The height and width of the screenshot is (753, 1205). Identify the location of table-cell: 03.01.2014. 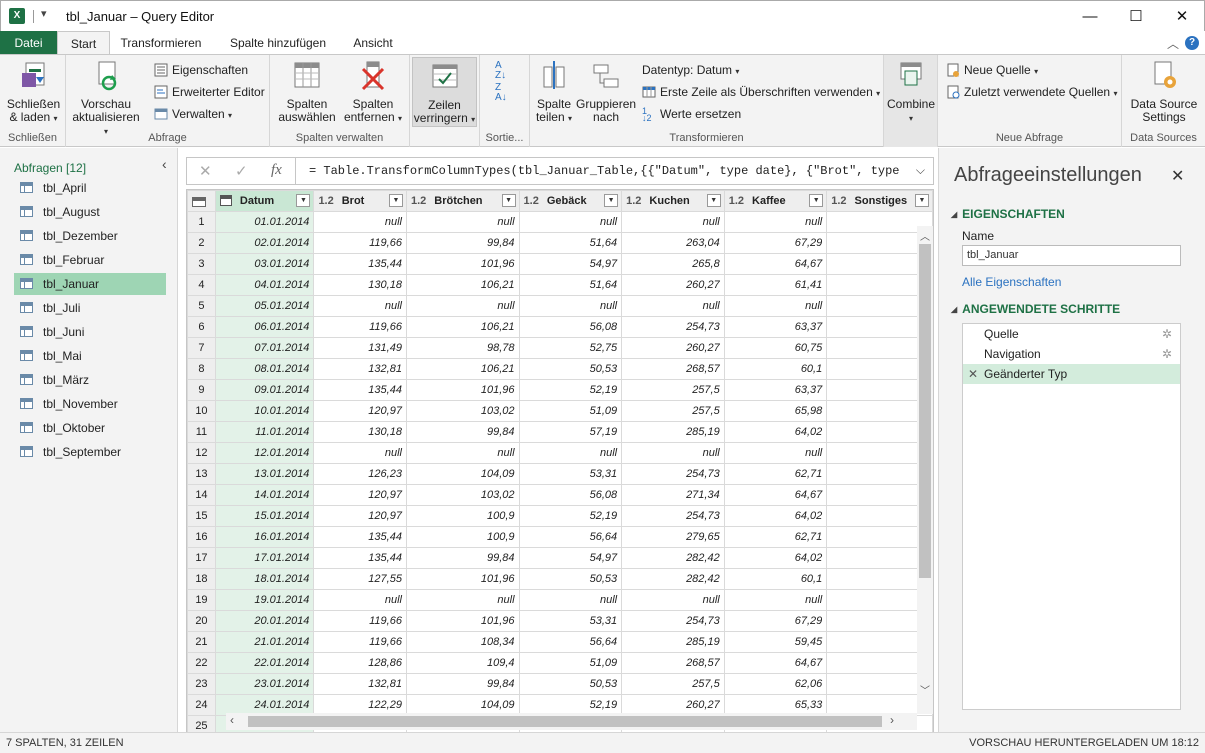
(264, 264).